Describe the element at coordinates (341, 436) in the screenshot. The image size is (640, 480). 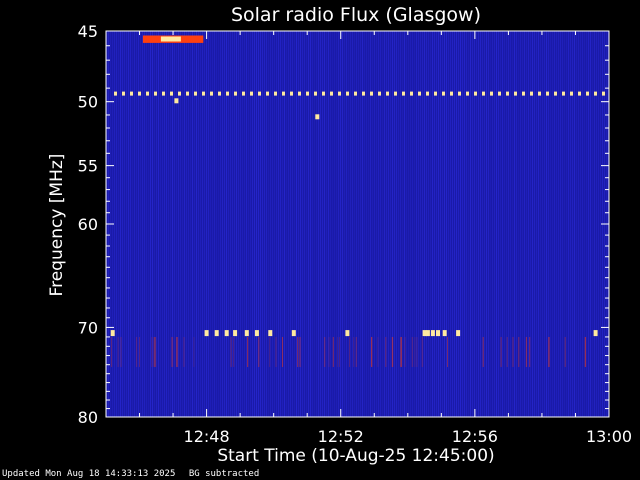
I see `x-tick-label: 12:52` at that location.